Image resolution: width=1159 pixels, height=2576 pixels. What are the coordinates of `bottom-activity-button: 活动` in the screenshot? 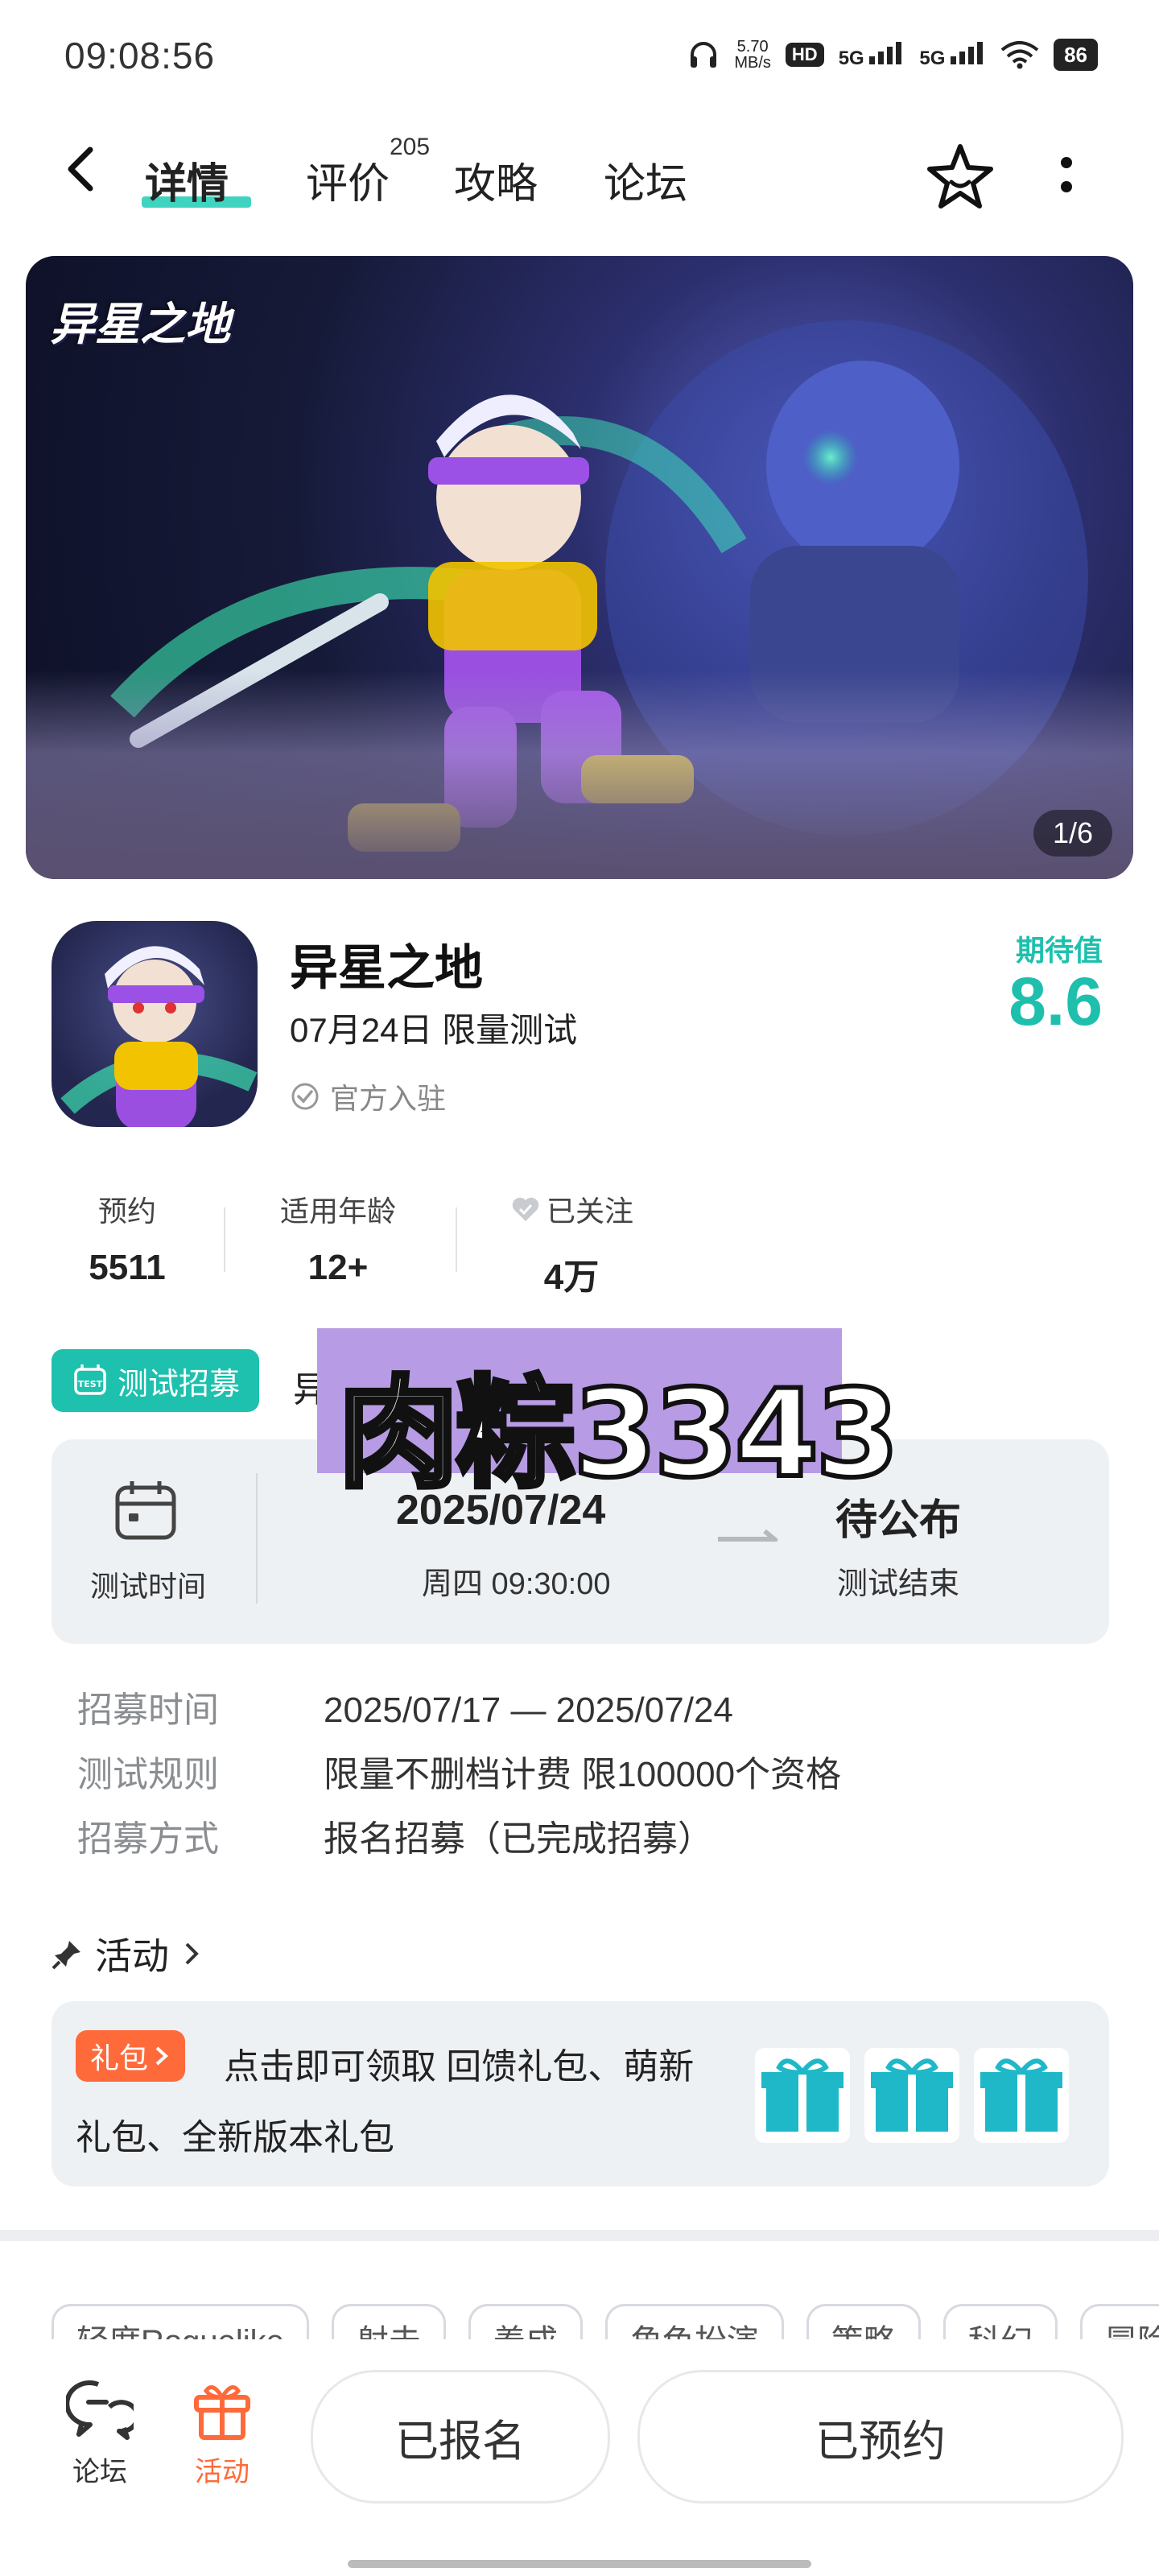 It's located at (222, 2433).